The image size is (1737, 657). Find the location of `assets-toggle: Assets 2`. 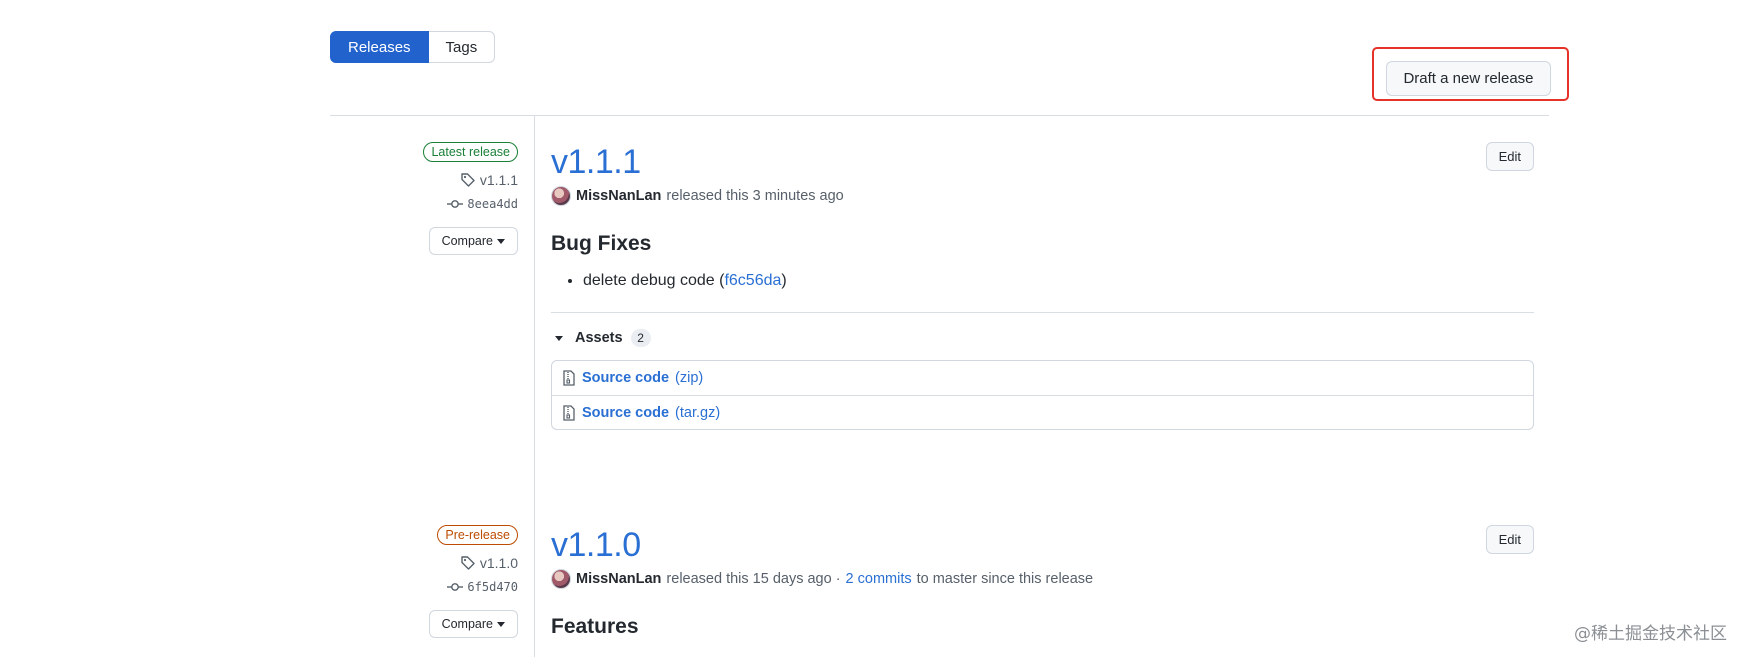

assets-toggle: Assets 2 is located at coordinates (1042, 338).